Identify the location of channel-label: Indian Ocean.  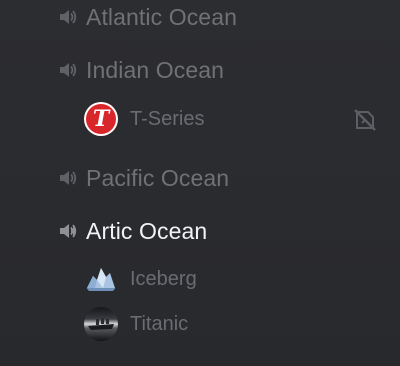
(155, 69).